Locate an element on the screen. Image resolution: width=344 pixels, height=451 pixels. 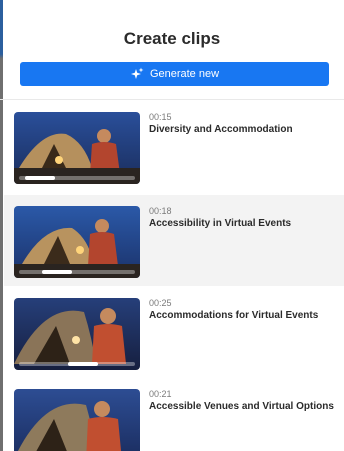
clip-meta: 00:25 Accommodations for Virtual Events is located at coordinates (242, 309).